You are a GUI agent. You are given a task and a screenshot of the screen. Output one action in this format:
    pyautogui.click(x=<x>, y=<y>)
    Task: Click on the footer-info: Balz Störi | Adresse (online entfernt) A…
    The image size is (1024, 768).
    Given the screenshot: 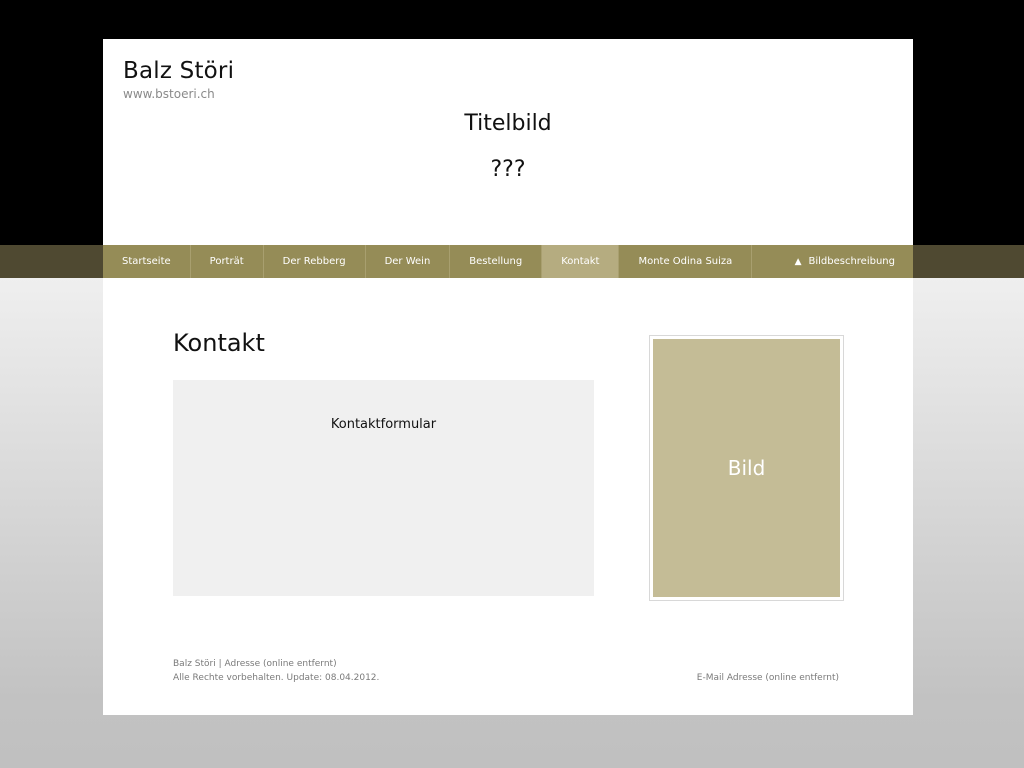 What is the action you would take?
    pyautogui.click(x=276, y=671)
    